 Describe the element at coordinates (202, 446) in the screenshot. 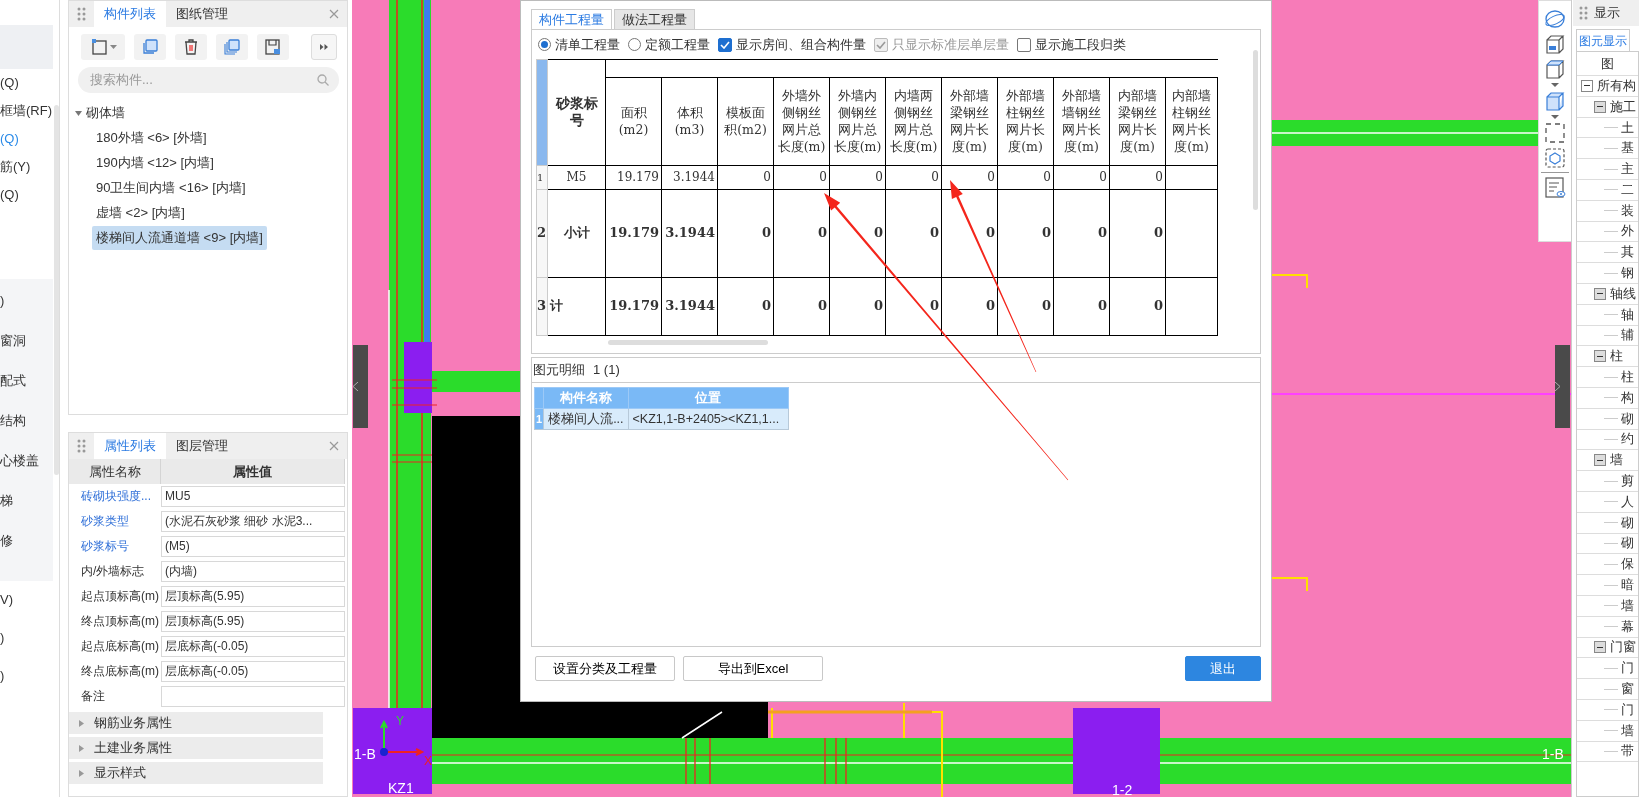

I see `panel-tab: 图层管理` at that location.